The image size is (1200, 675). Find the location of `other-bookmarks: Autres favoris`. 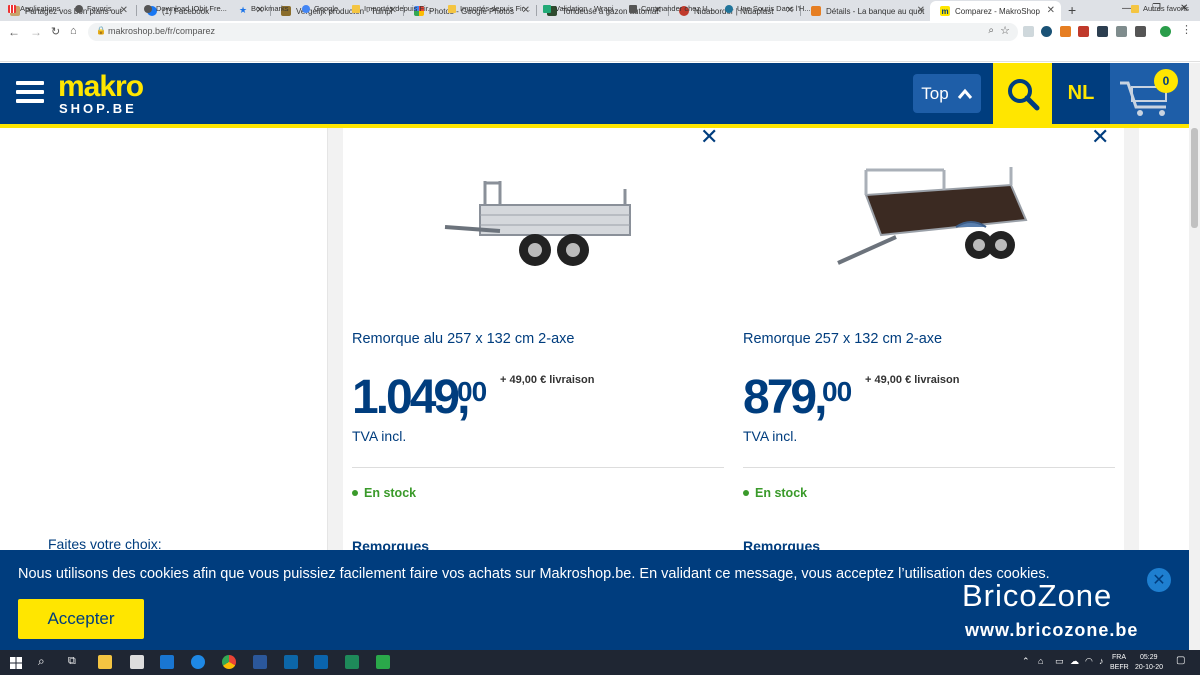

other-bookmarks: Autres favoris is located at coordinates (1160, 8).